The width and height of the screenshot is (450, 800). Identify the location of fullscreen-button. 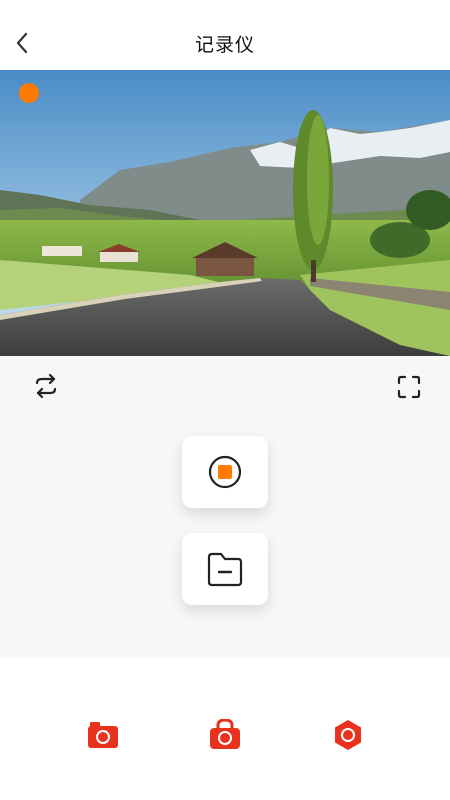
(409, 387).